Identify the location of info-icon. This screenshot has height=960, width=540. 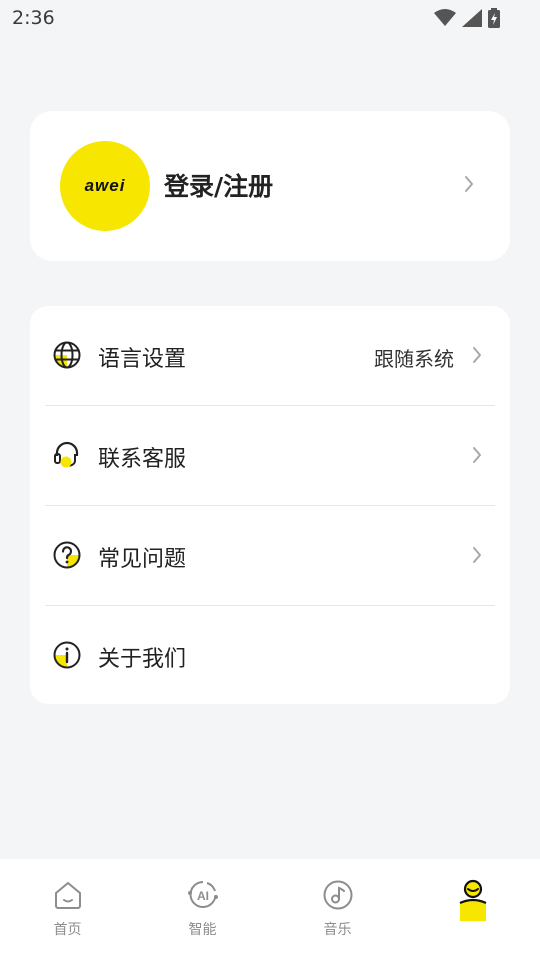
(67, 655).